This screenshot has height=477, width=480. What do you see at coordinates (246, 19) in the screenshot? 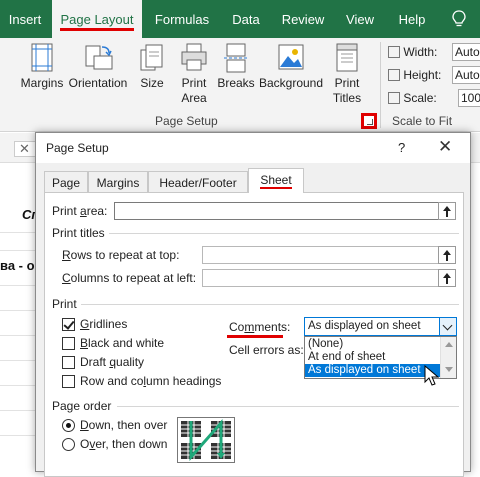
I see `tab-data: Data` at bounding box center [246, 19].